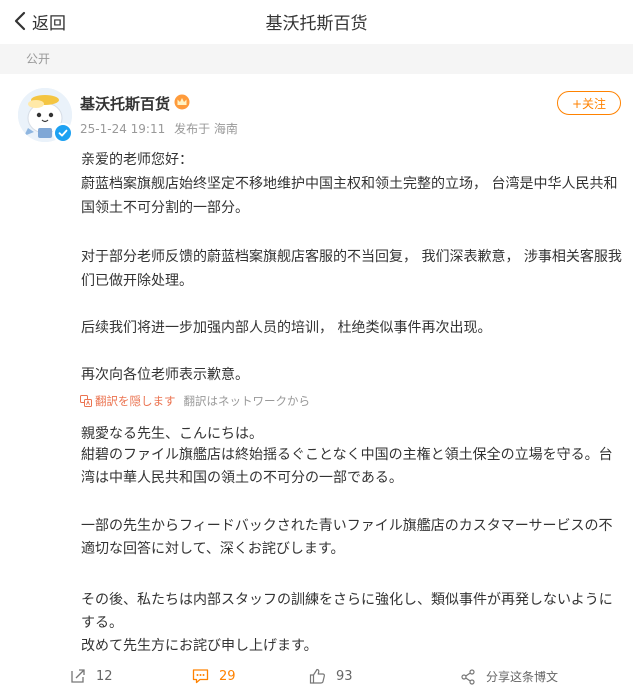  I want to click on post-paragraph: 再次向各位老师表示歉意。, so click(165, 375).